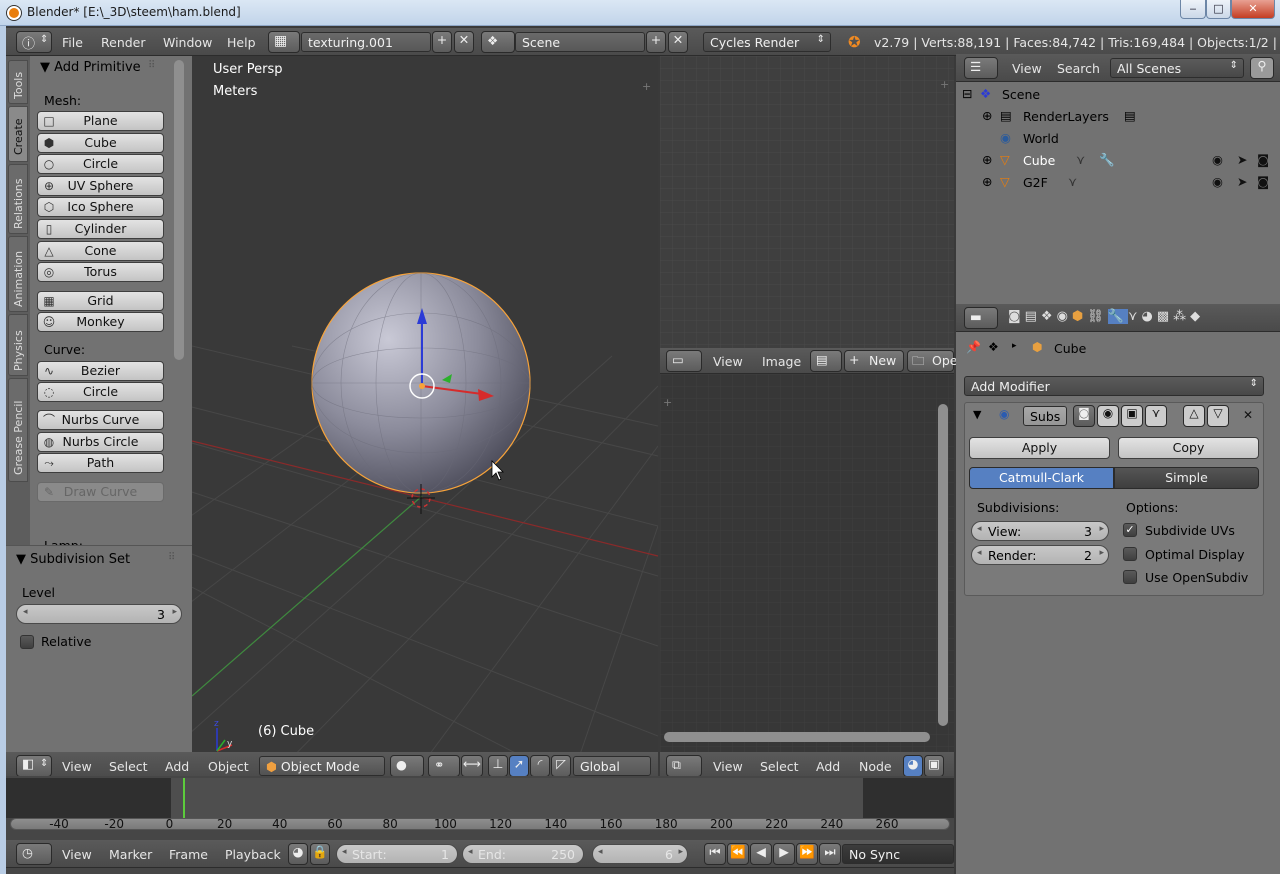 The height and width of the screenshot is (874, 1280). I want to click on outliner-row-scene: ⊟ ❖ Scene, so click(1118, 95).